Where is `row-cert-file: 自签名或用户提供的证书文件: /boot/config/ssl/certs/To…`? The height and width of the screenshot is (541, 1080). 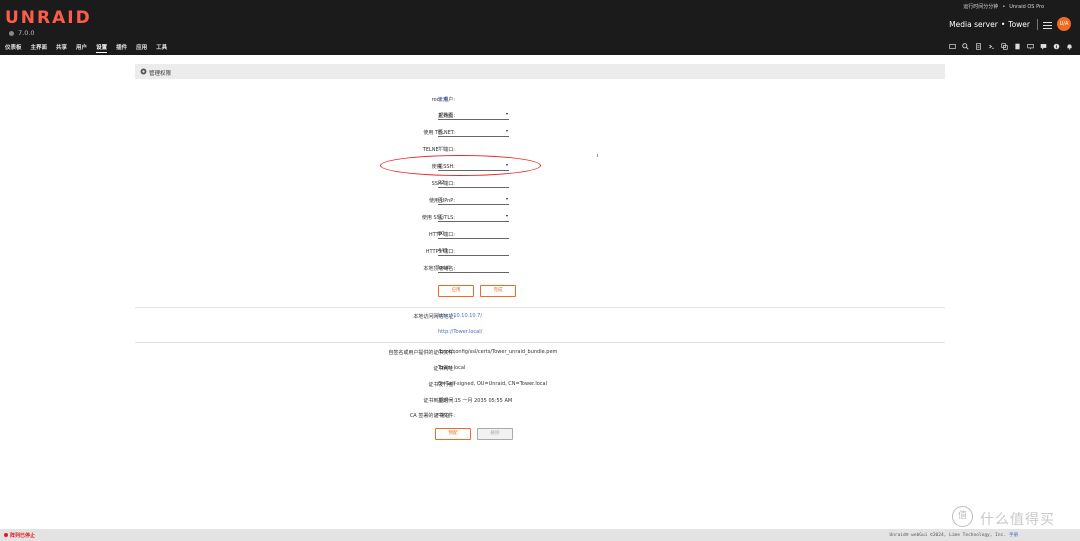 row-cert-file: 自签名或用户提供的证书文件: /boot/config/ssl/certs/To… is located at coordinates (540, 353).